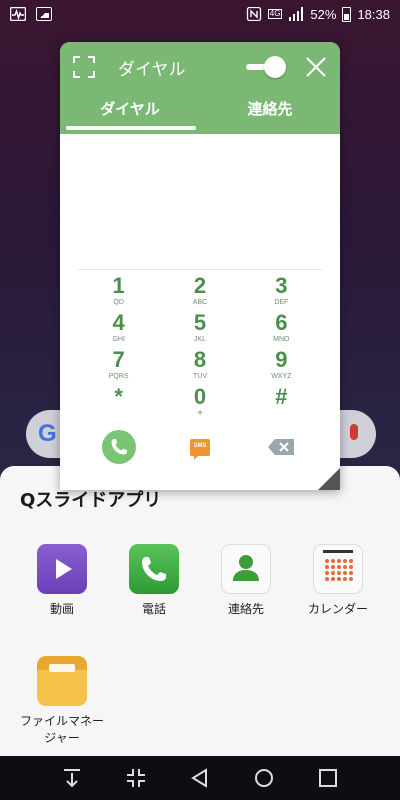  I want to click on key-letters: TUV, so click(199, 376).